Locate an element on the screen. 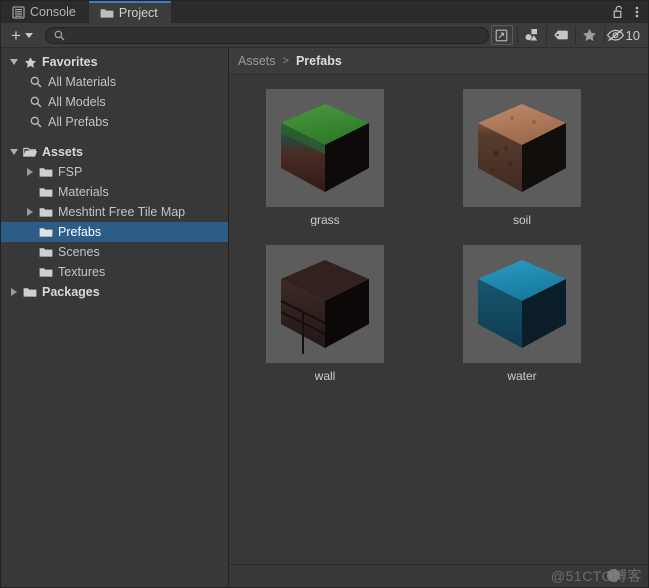 This screenshot has height=588, width=649. asset-item-grass: grass is located at coordinates (325, 157).